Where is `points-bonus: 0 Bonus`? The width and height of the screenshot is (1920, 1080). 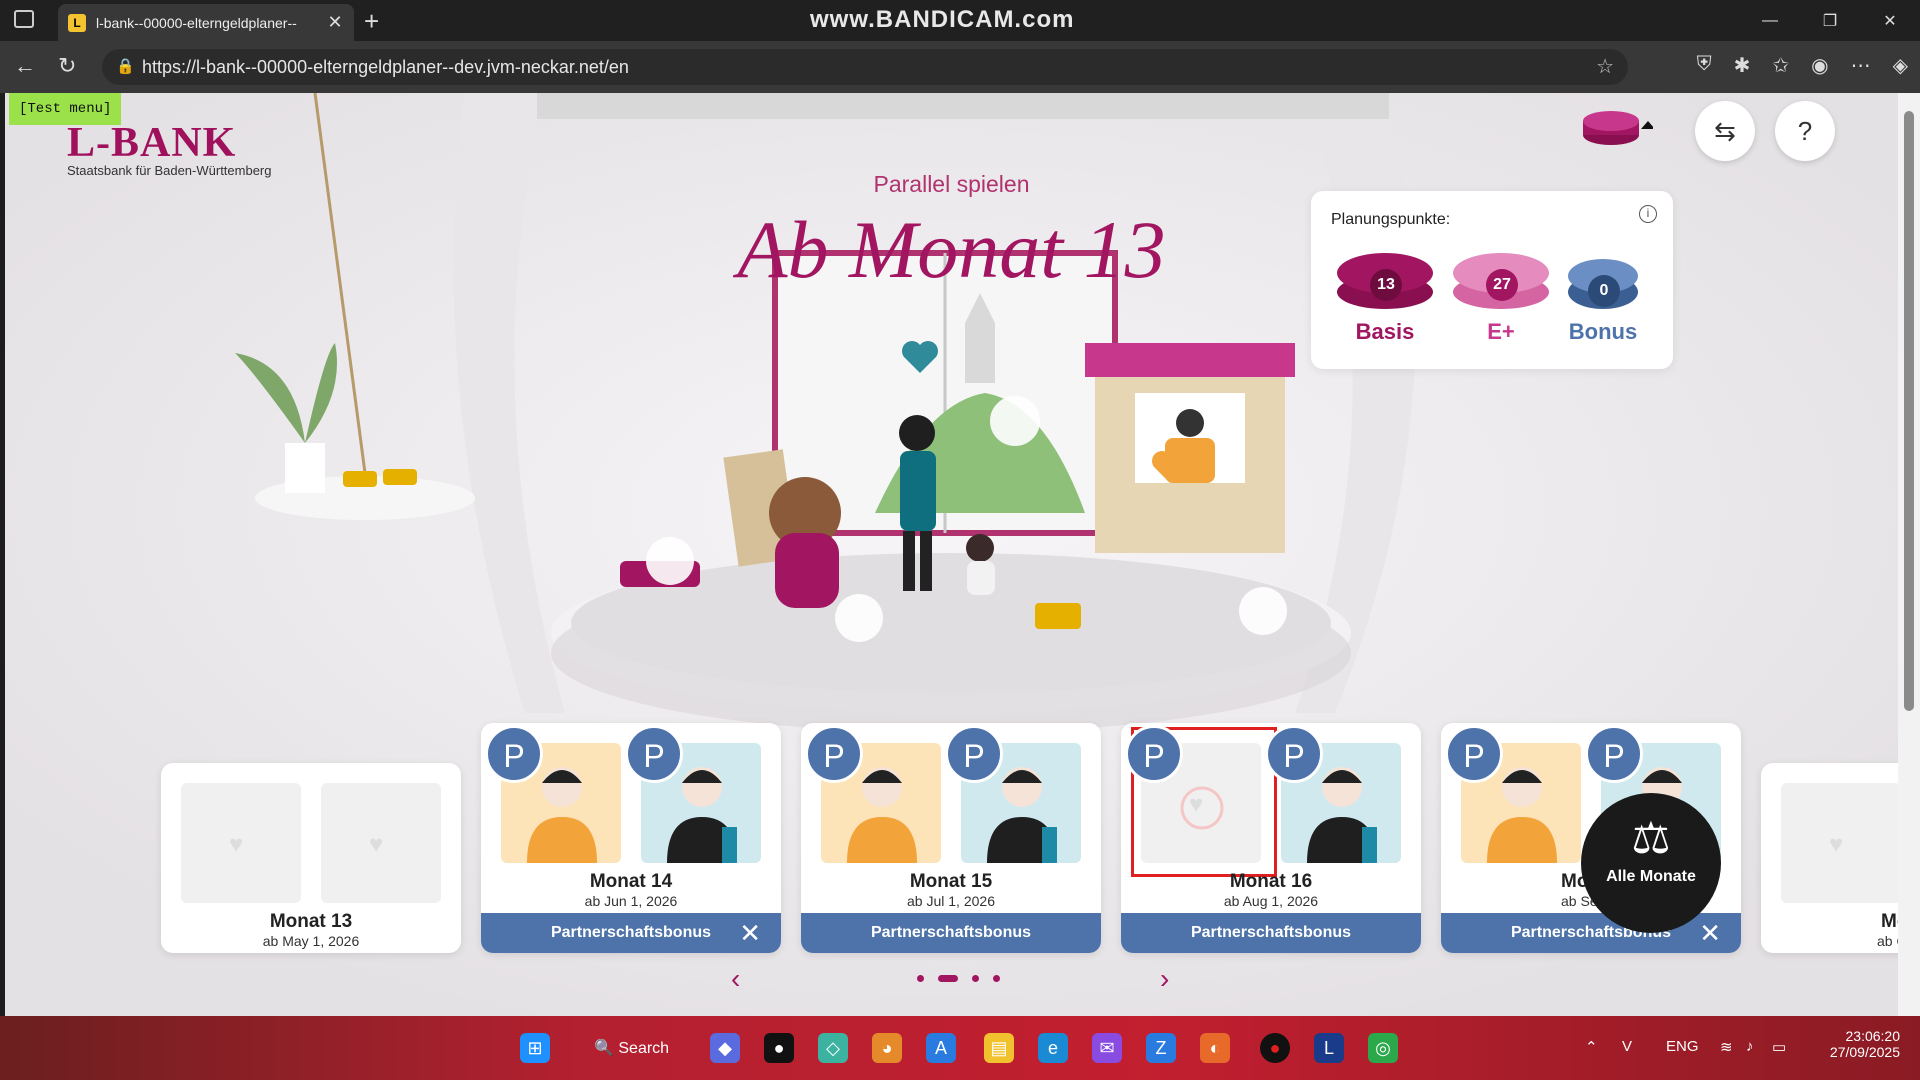
points-bonus: 0 Bonus is located at coordinates (1603, 296).